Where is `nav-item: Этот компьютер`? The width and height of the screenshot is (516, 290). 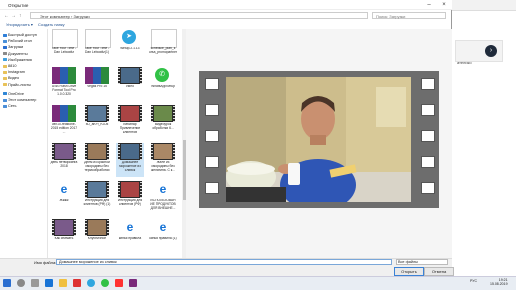 nav-item: Этот компьютер is located at coordinates (25, 100).